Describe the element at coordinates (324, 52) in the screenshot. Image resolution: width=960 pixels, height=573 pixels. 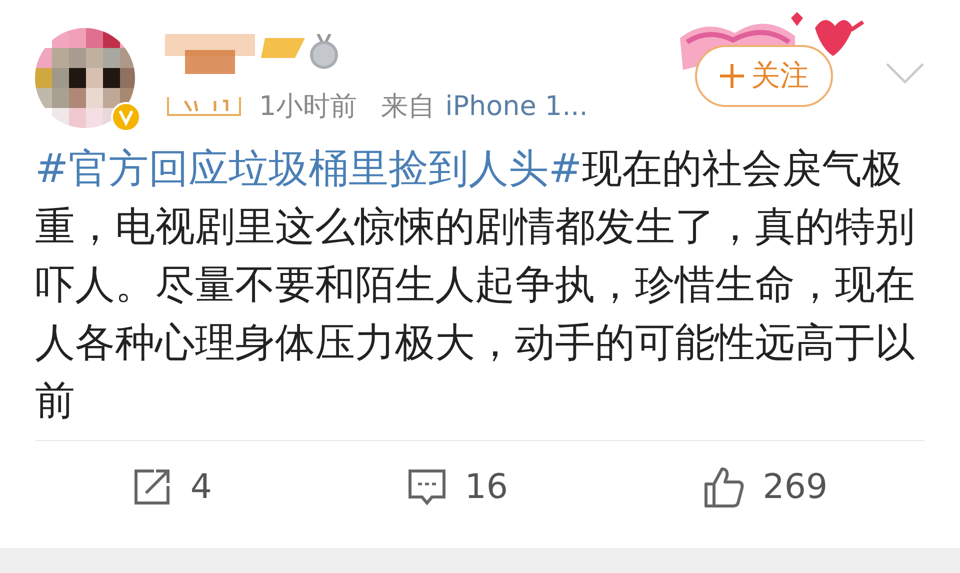
I see `medal-icon` at that location.